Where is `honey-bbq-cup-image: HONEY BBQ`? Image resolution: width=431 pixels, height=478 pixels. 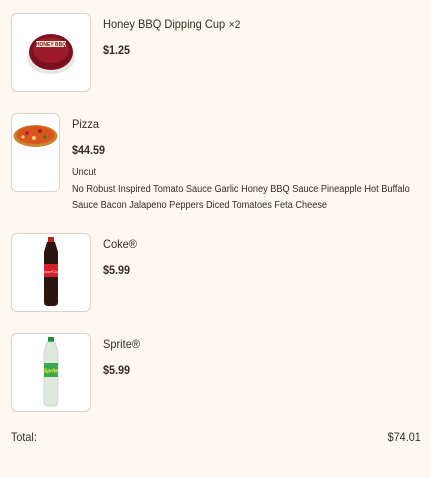
honey-bbq-cup-image: HONEY BBQ is located at coordinates (51, 52).